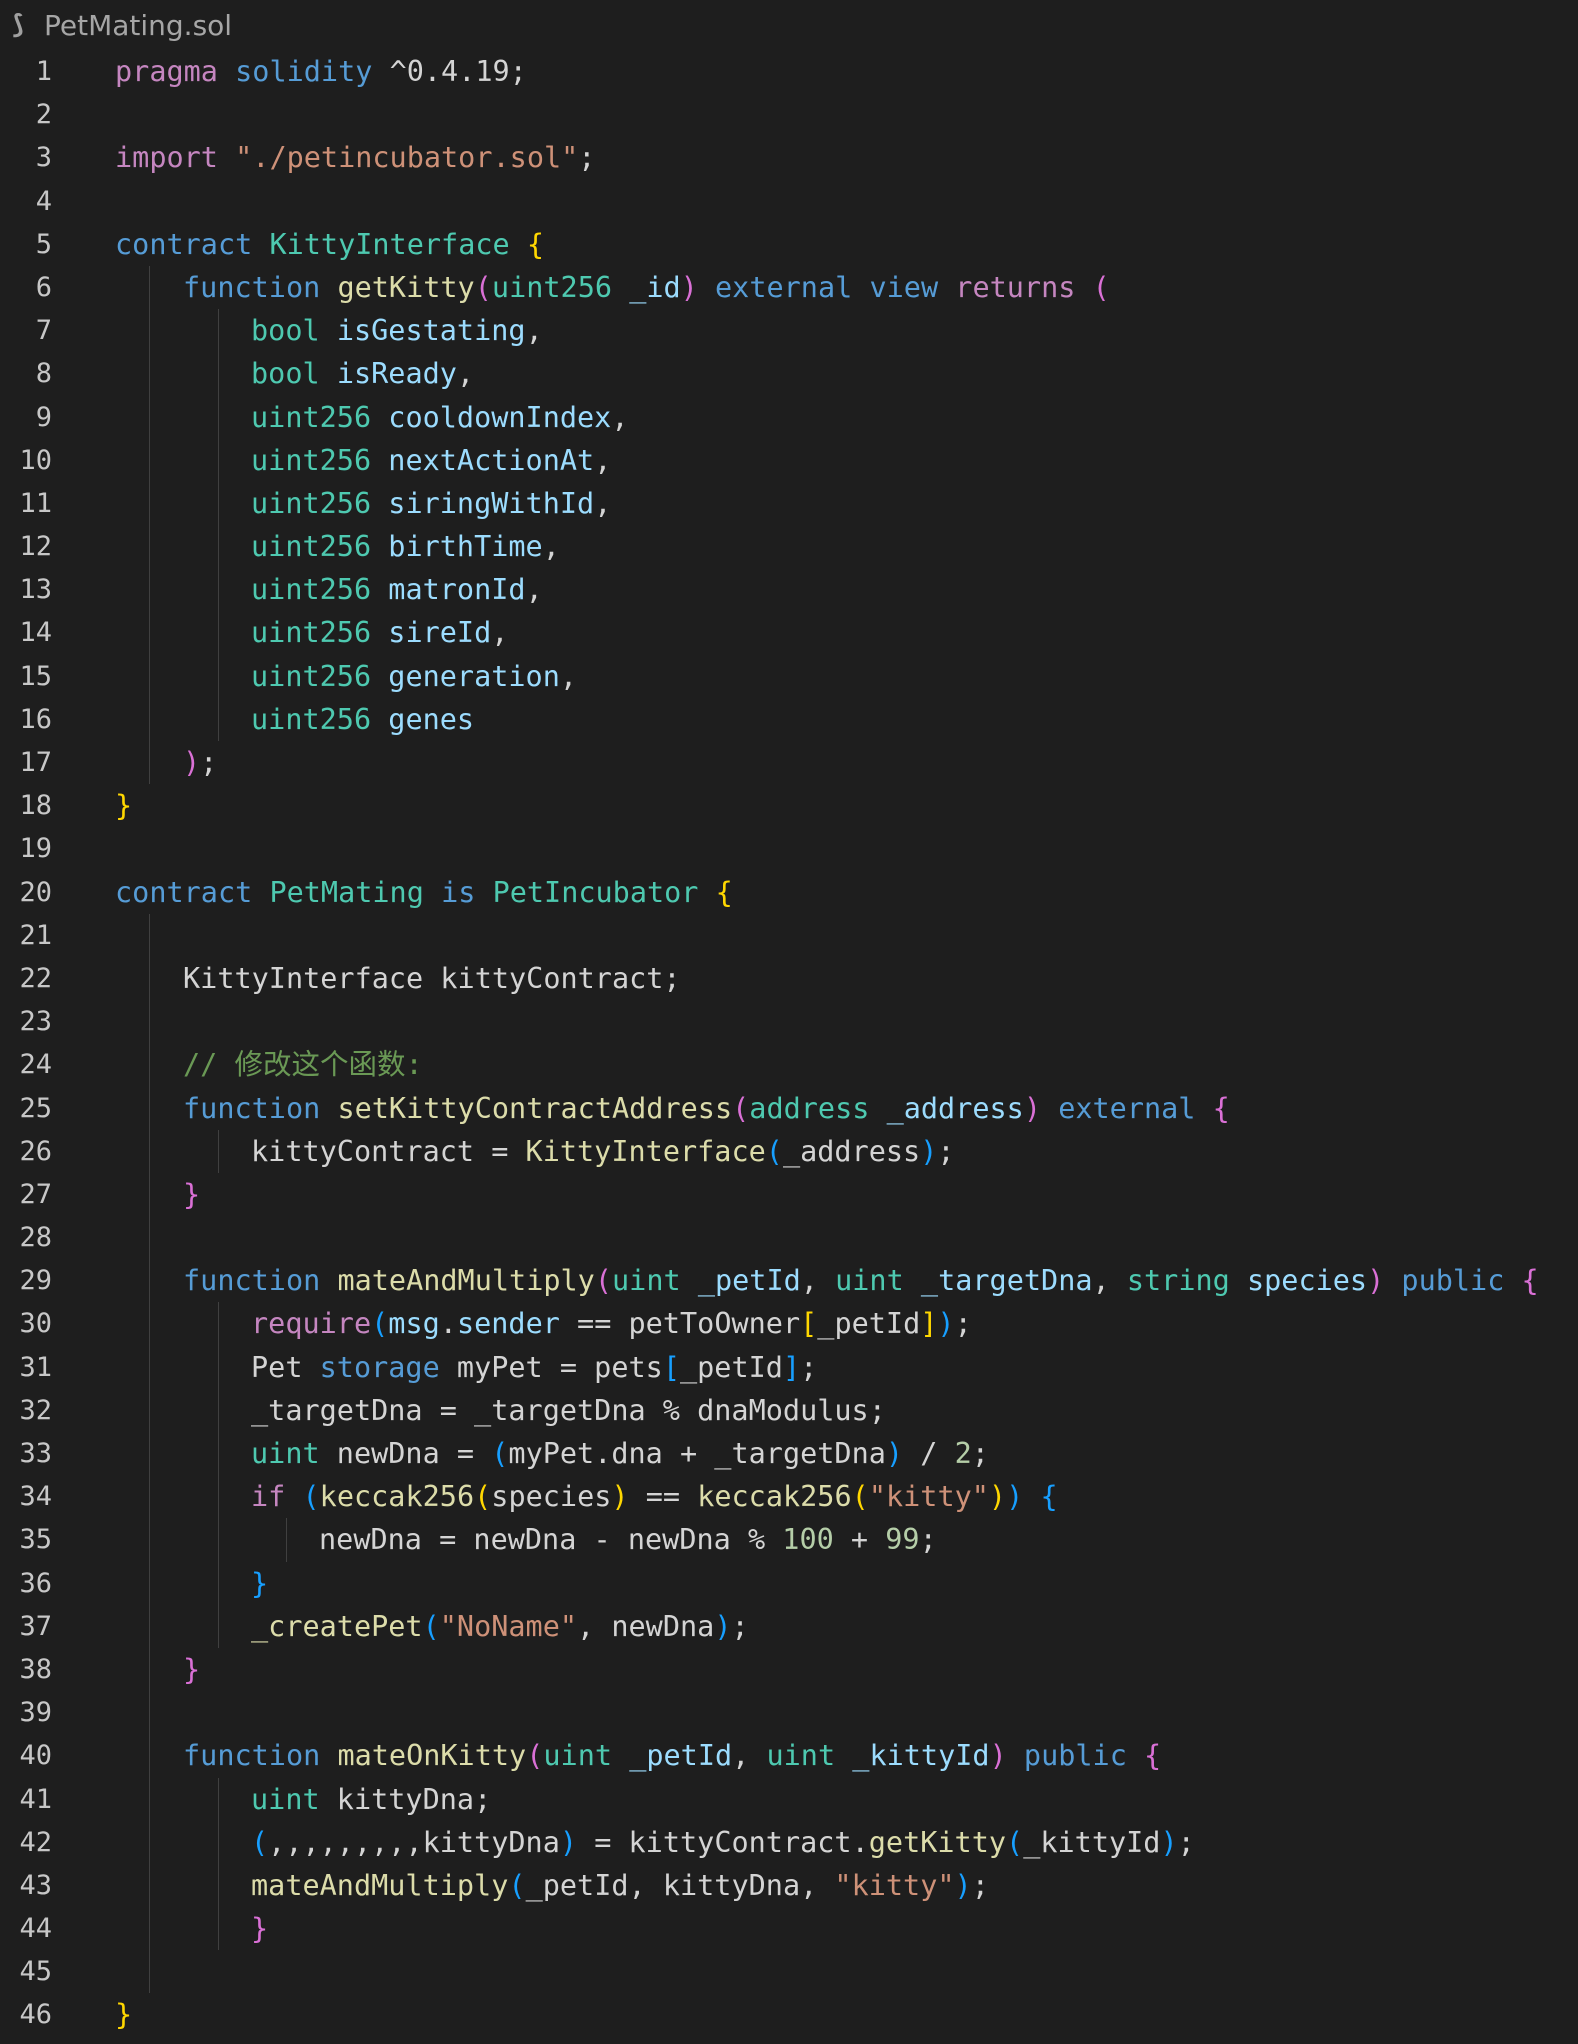  Describe the element at coordinates (904, 287) in the screenshot. I see `code-token: view` at that location.